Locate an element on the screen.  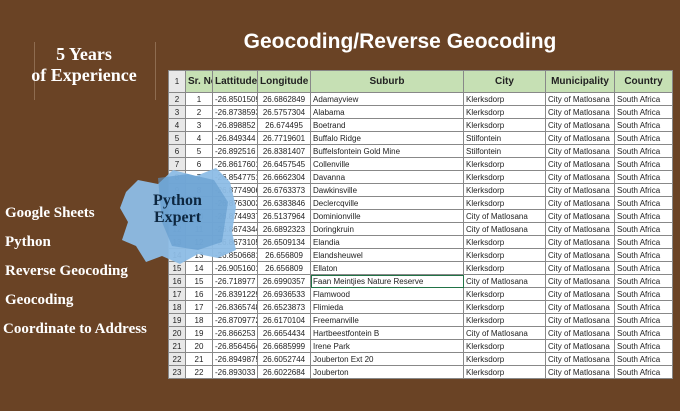
table-cell: 19 is located at coordinates (199, 333).